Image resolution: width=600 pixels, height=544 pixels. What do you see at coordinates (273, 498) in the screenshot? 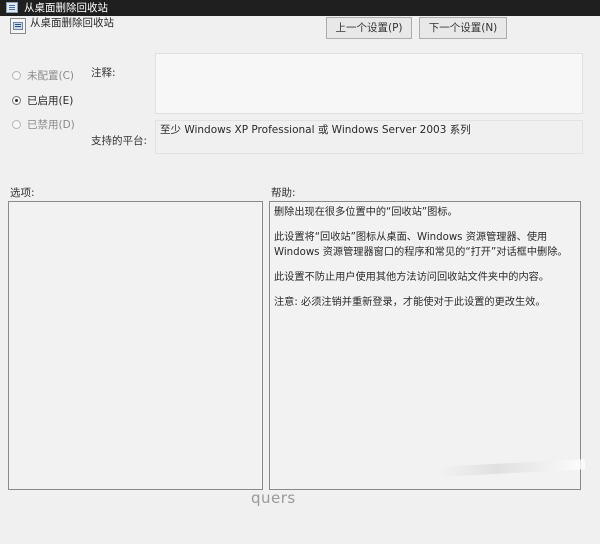
I see `watermark: quers` at bounding box center [273, 498].